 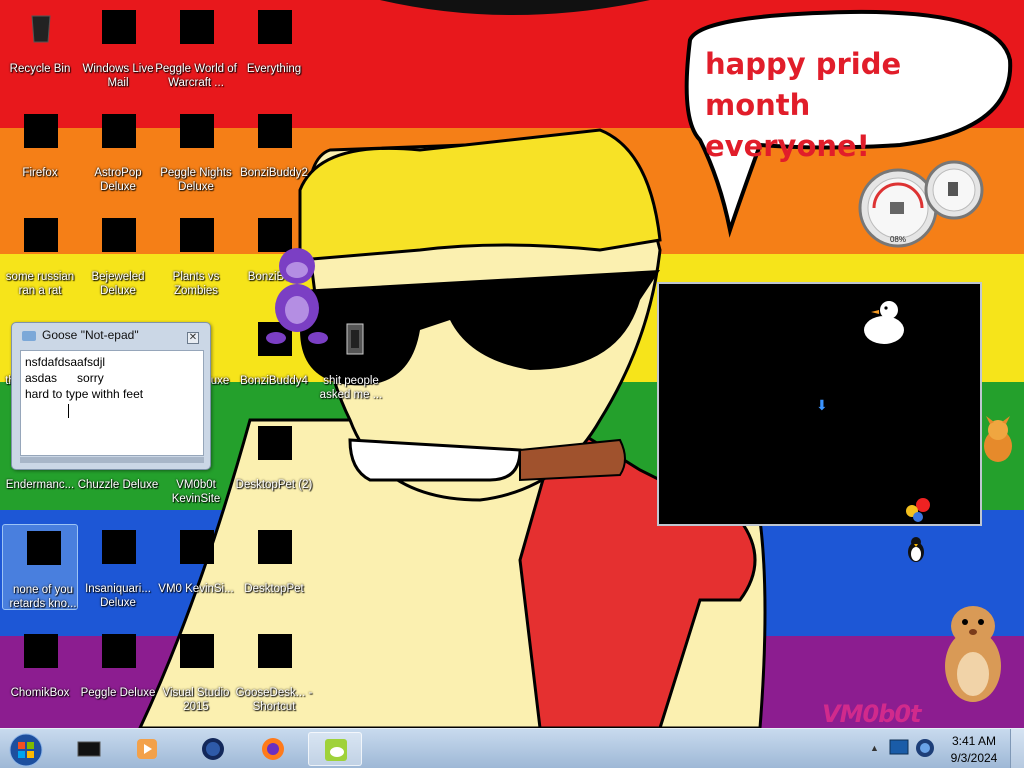 I want to click on chomikbox-icon, so click(x=41, y=651).